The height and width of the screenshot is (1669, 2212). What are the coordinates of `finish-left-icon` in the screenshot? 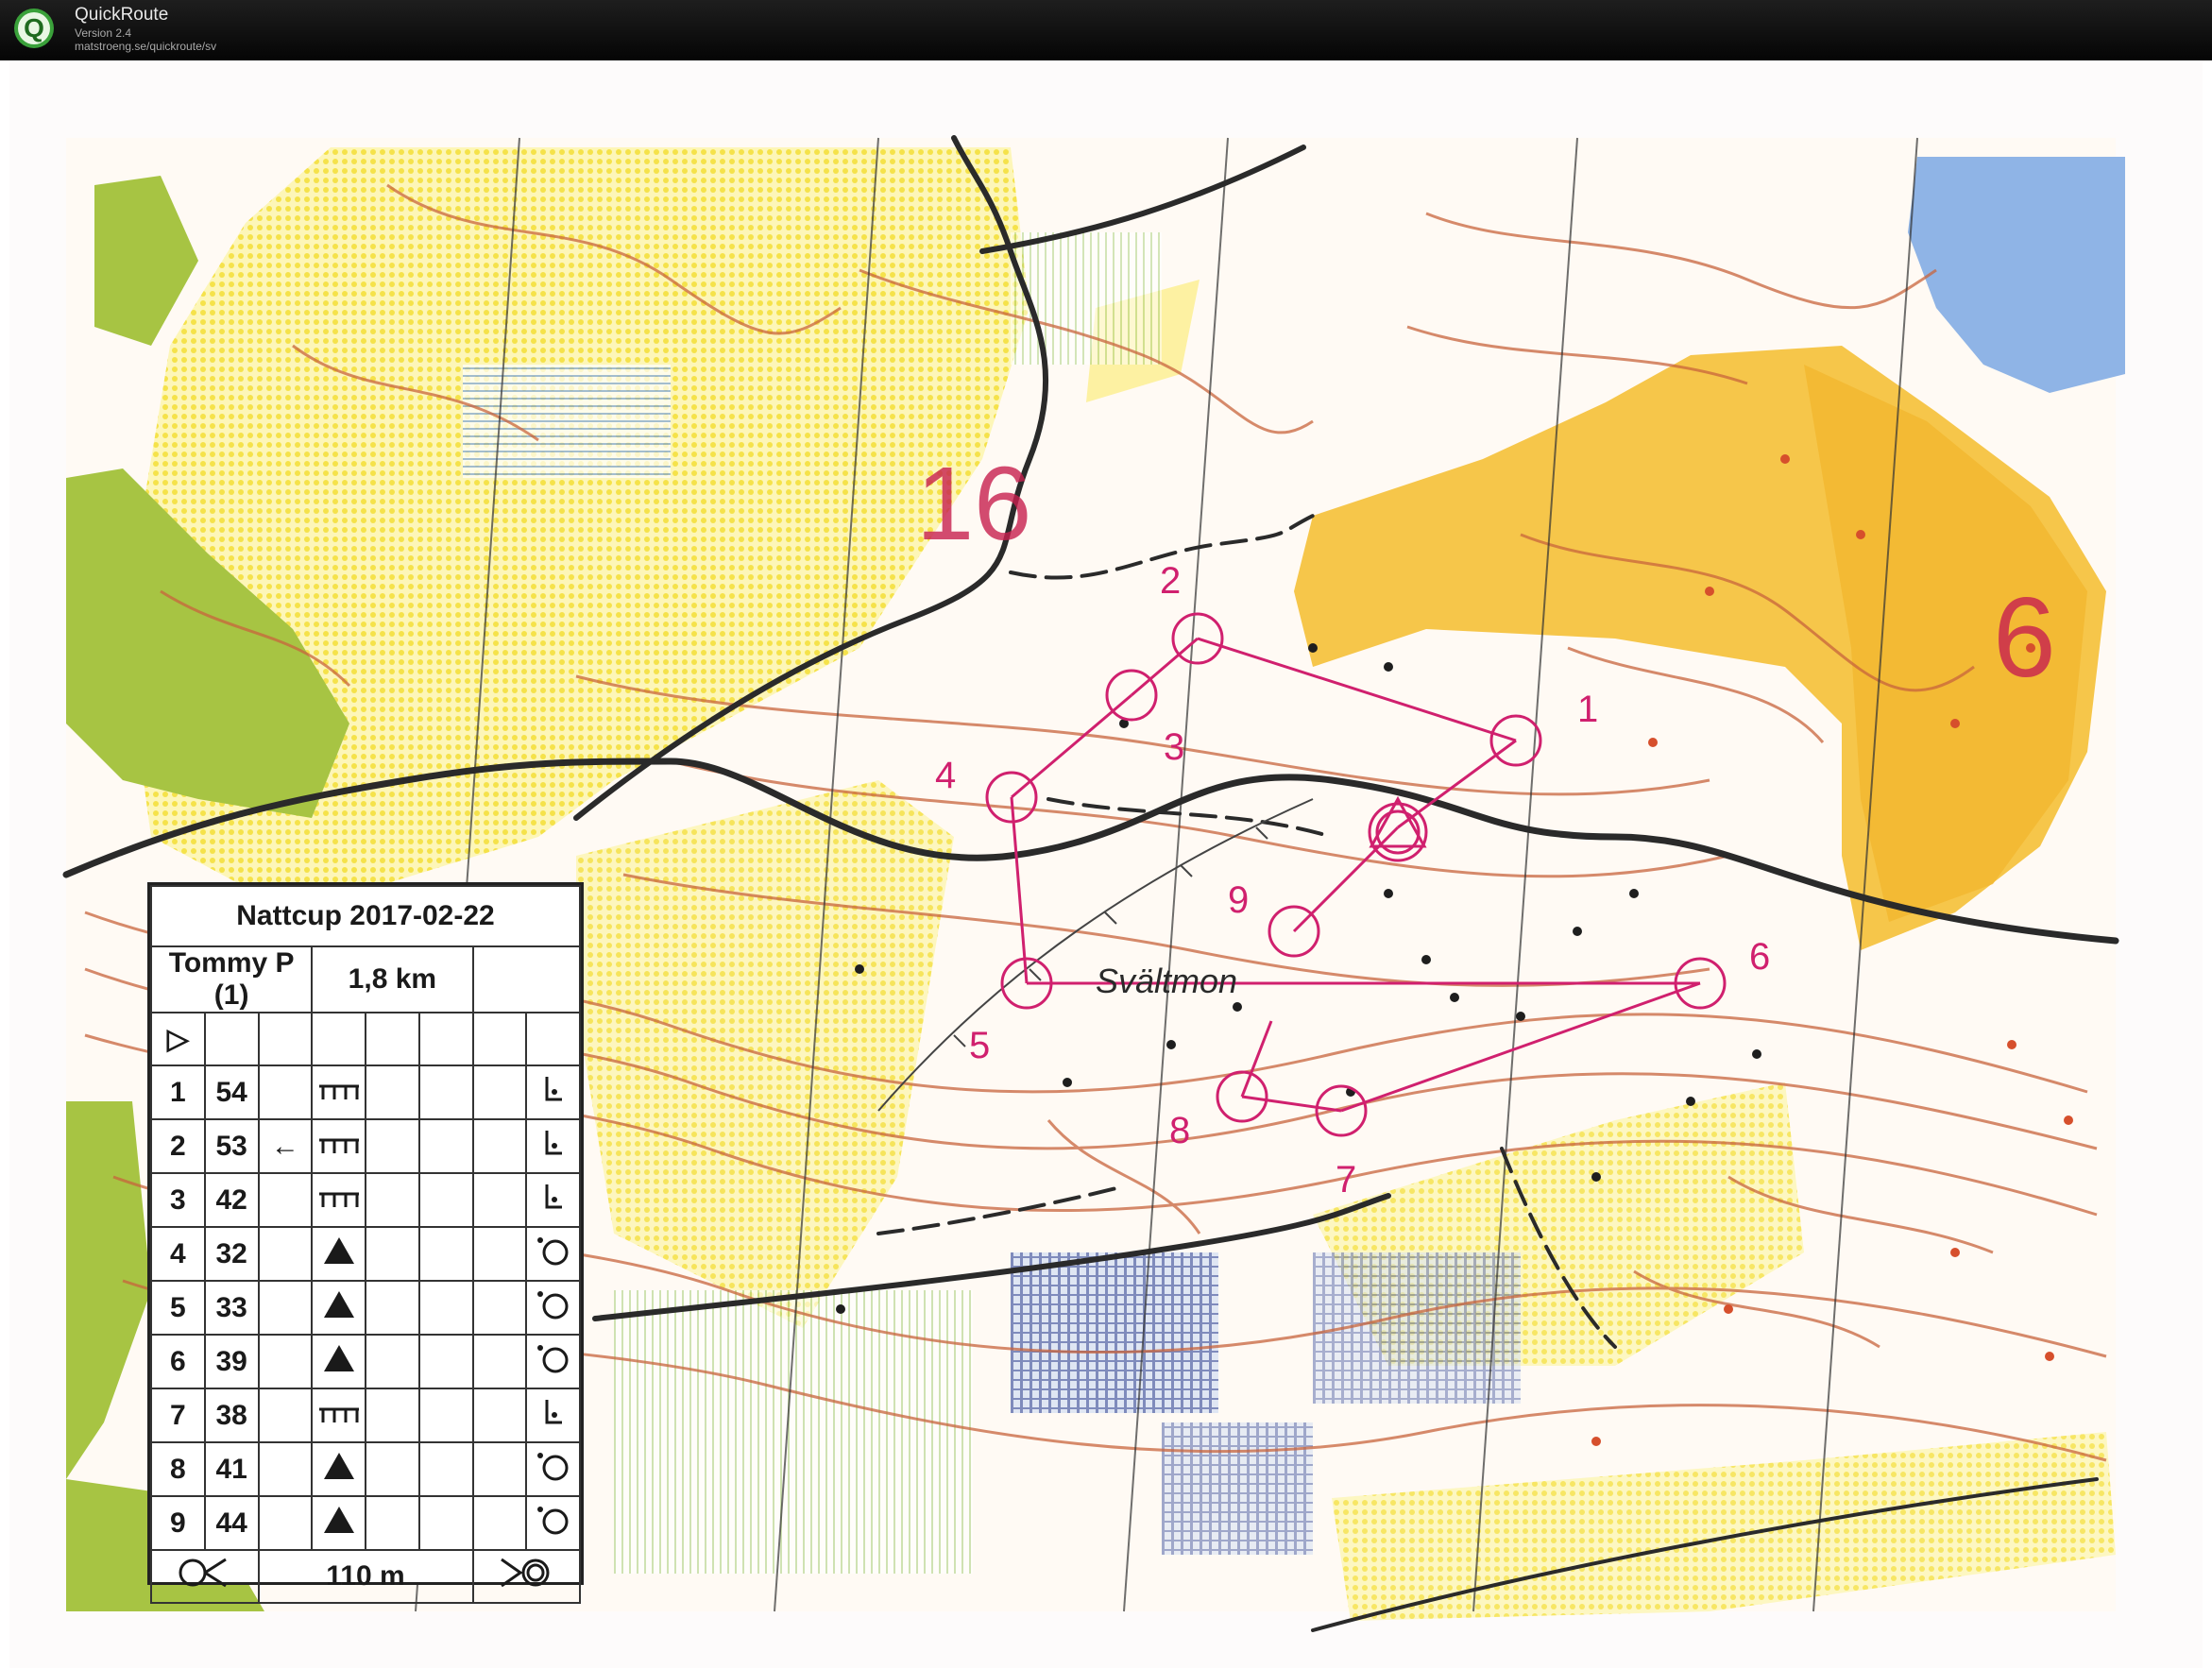 It's located at (205, 1577).